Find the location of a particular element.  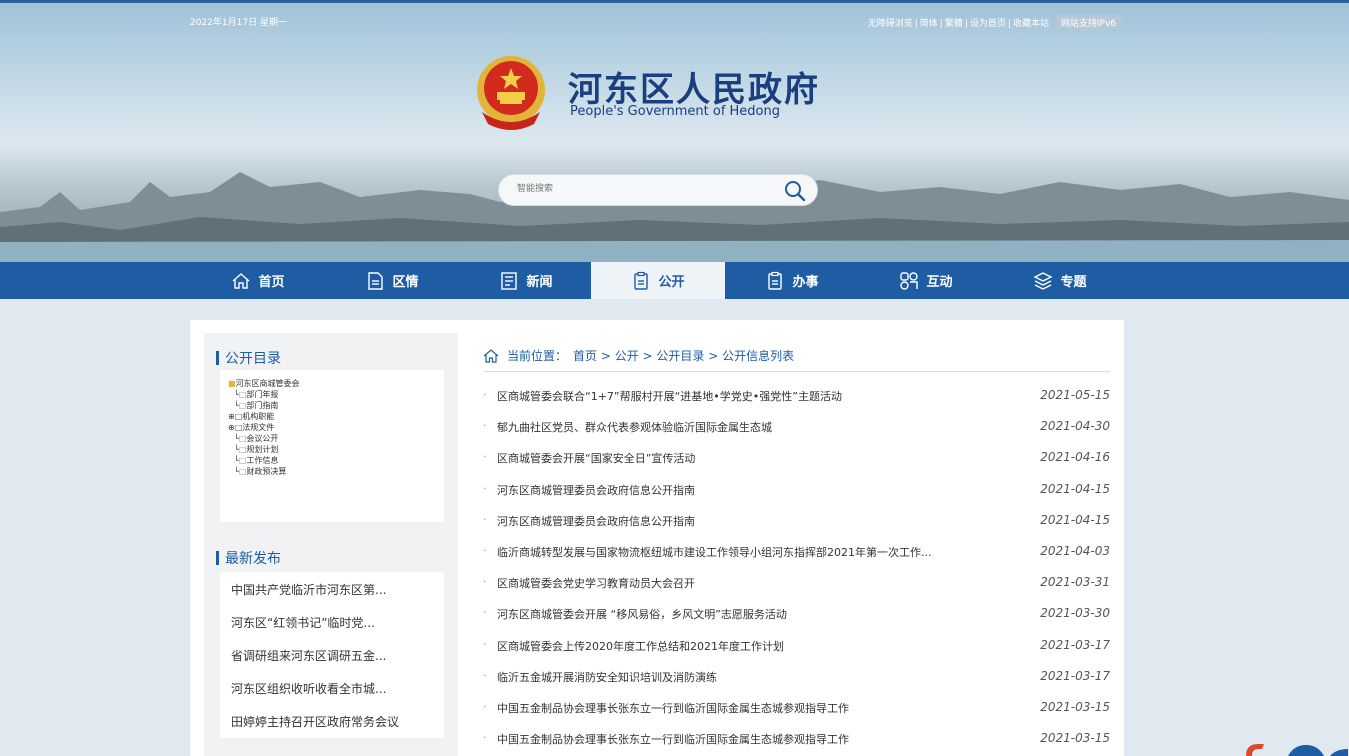

tree-item-functions: ⊕□机构职能 is located at coordinates (251, 416).